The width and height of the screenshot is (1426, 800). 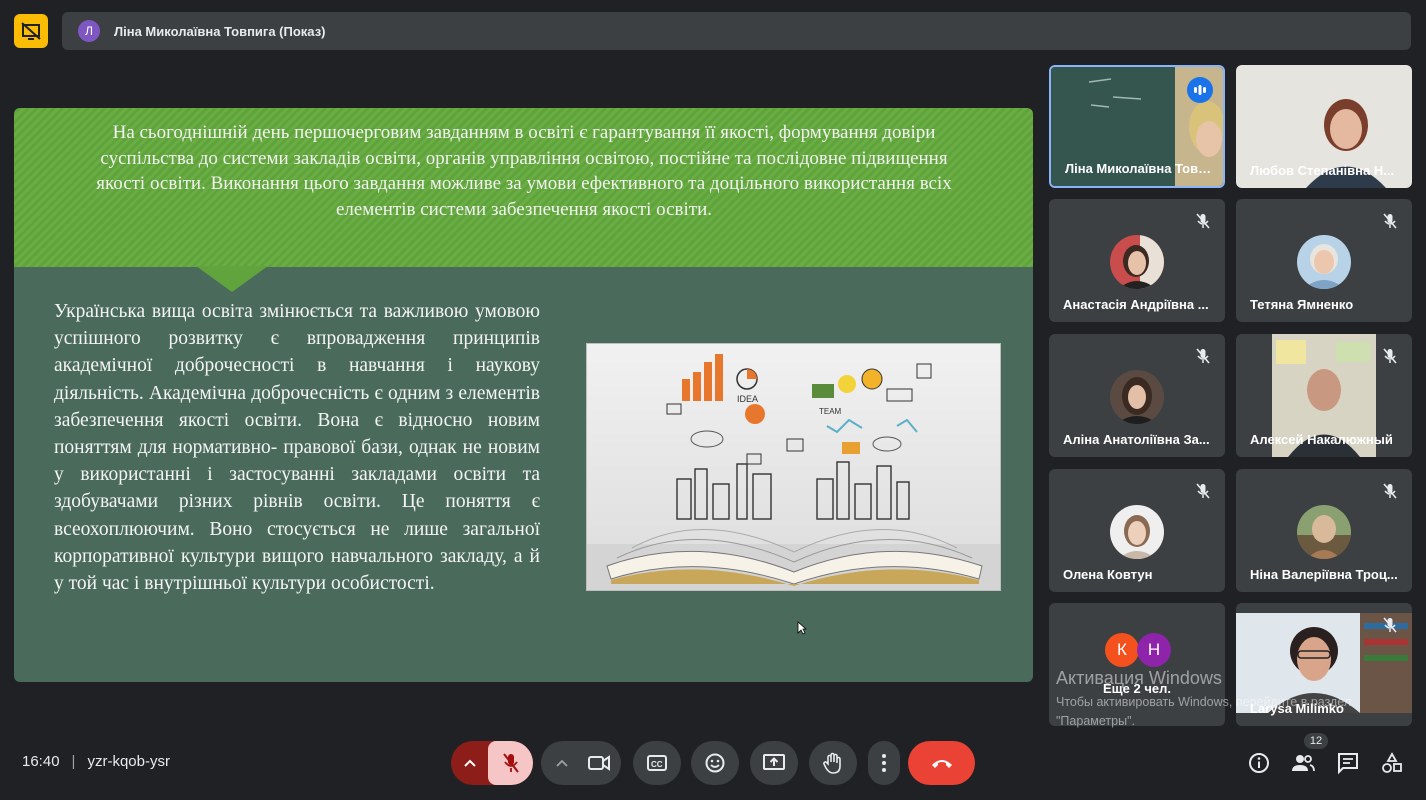 I want to click on present-screen-button, so click(x=774, y=763).